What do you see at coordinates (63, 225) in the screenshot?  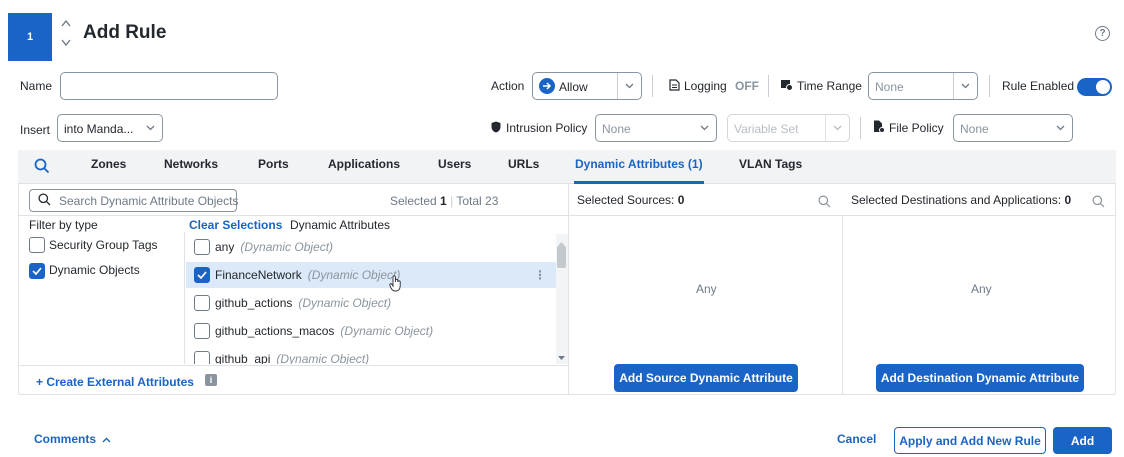 I see `filter-by-type-title: Filter by type` at bounding box center [63, 225].